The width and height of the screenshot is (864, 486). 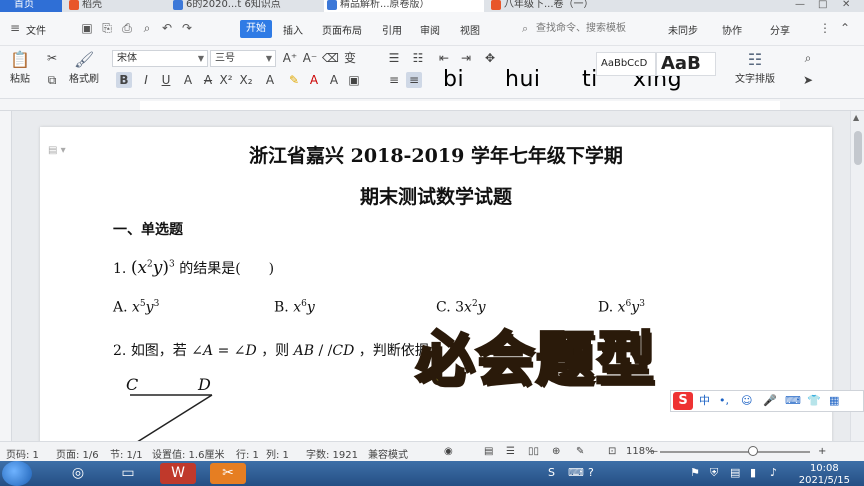 What do you see at coordinates (824, 475) in the screenshot?
I see `system-clock: 10:08 2021/5/15` at bounding box center [824, 475].